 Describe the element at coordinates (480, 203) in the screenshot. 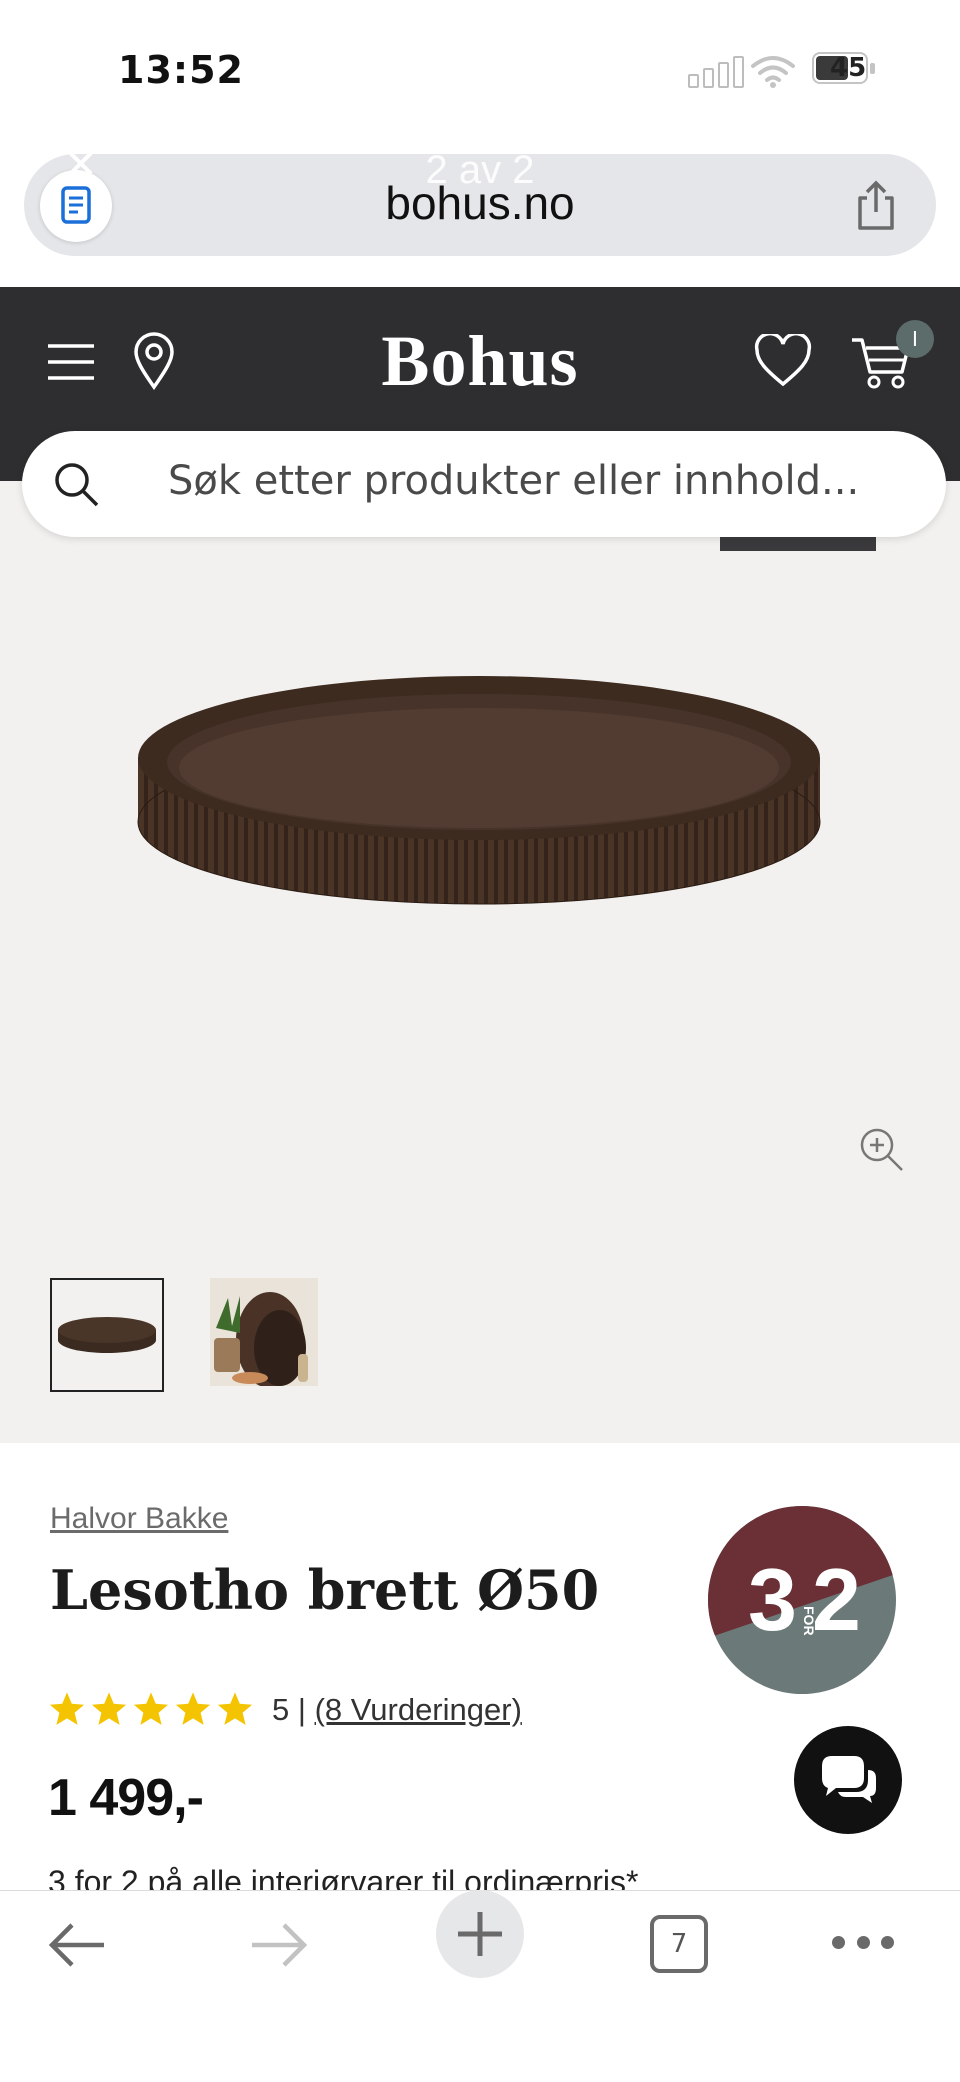

I see `url-text: bohus.no` at that location.